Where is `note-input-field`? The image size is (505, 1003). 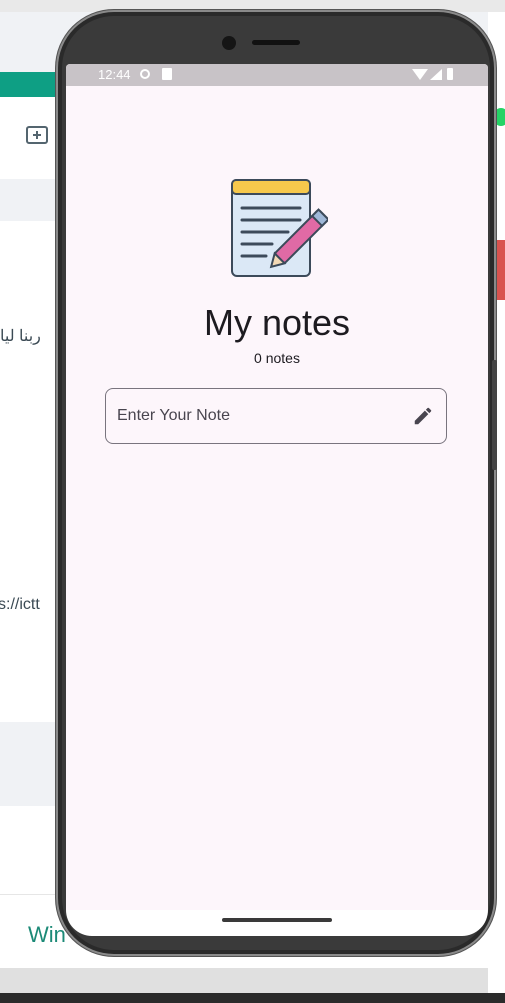
note-input-field is located at coordinates (276, 416).